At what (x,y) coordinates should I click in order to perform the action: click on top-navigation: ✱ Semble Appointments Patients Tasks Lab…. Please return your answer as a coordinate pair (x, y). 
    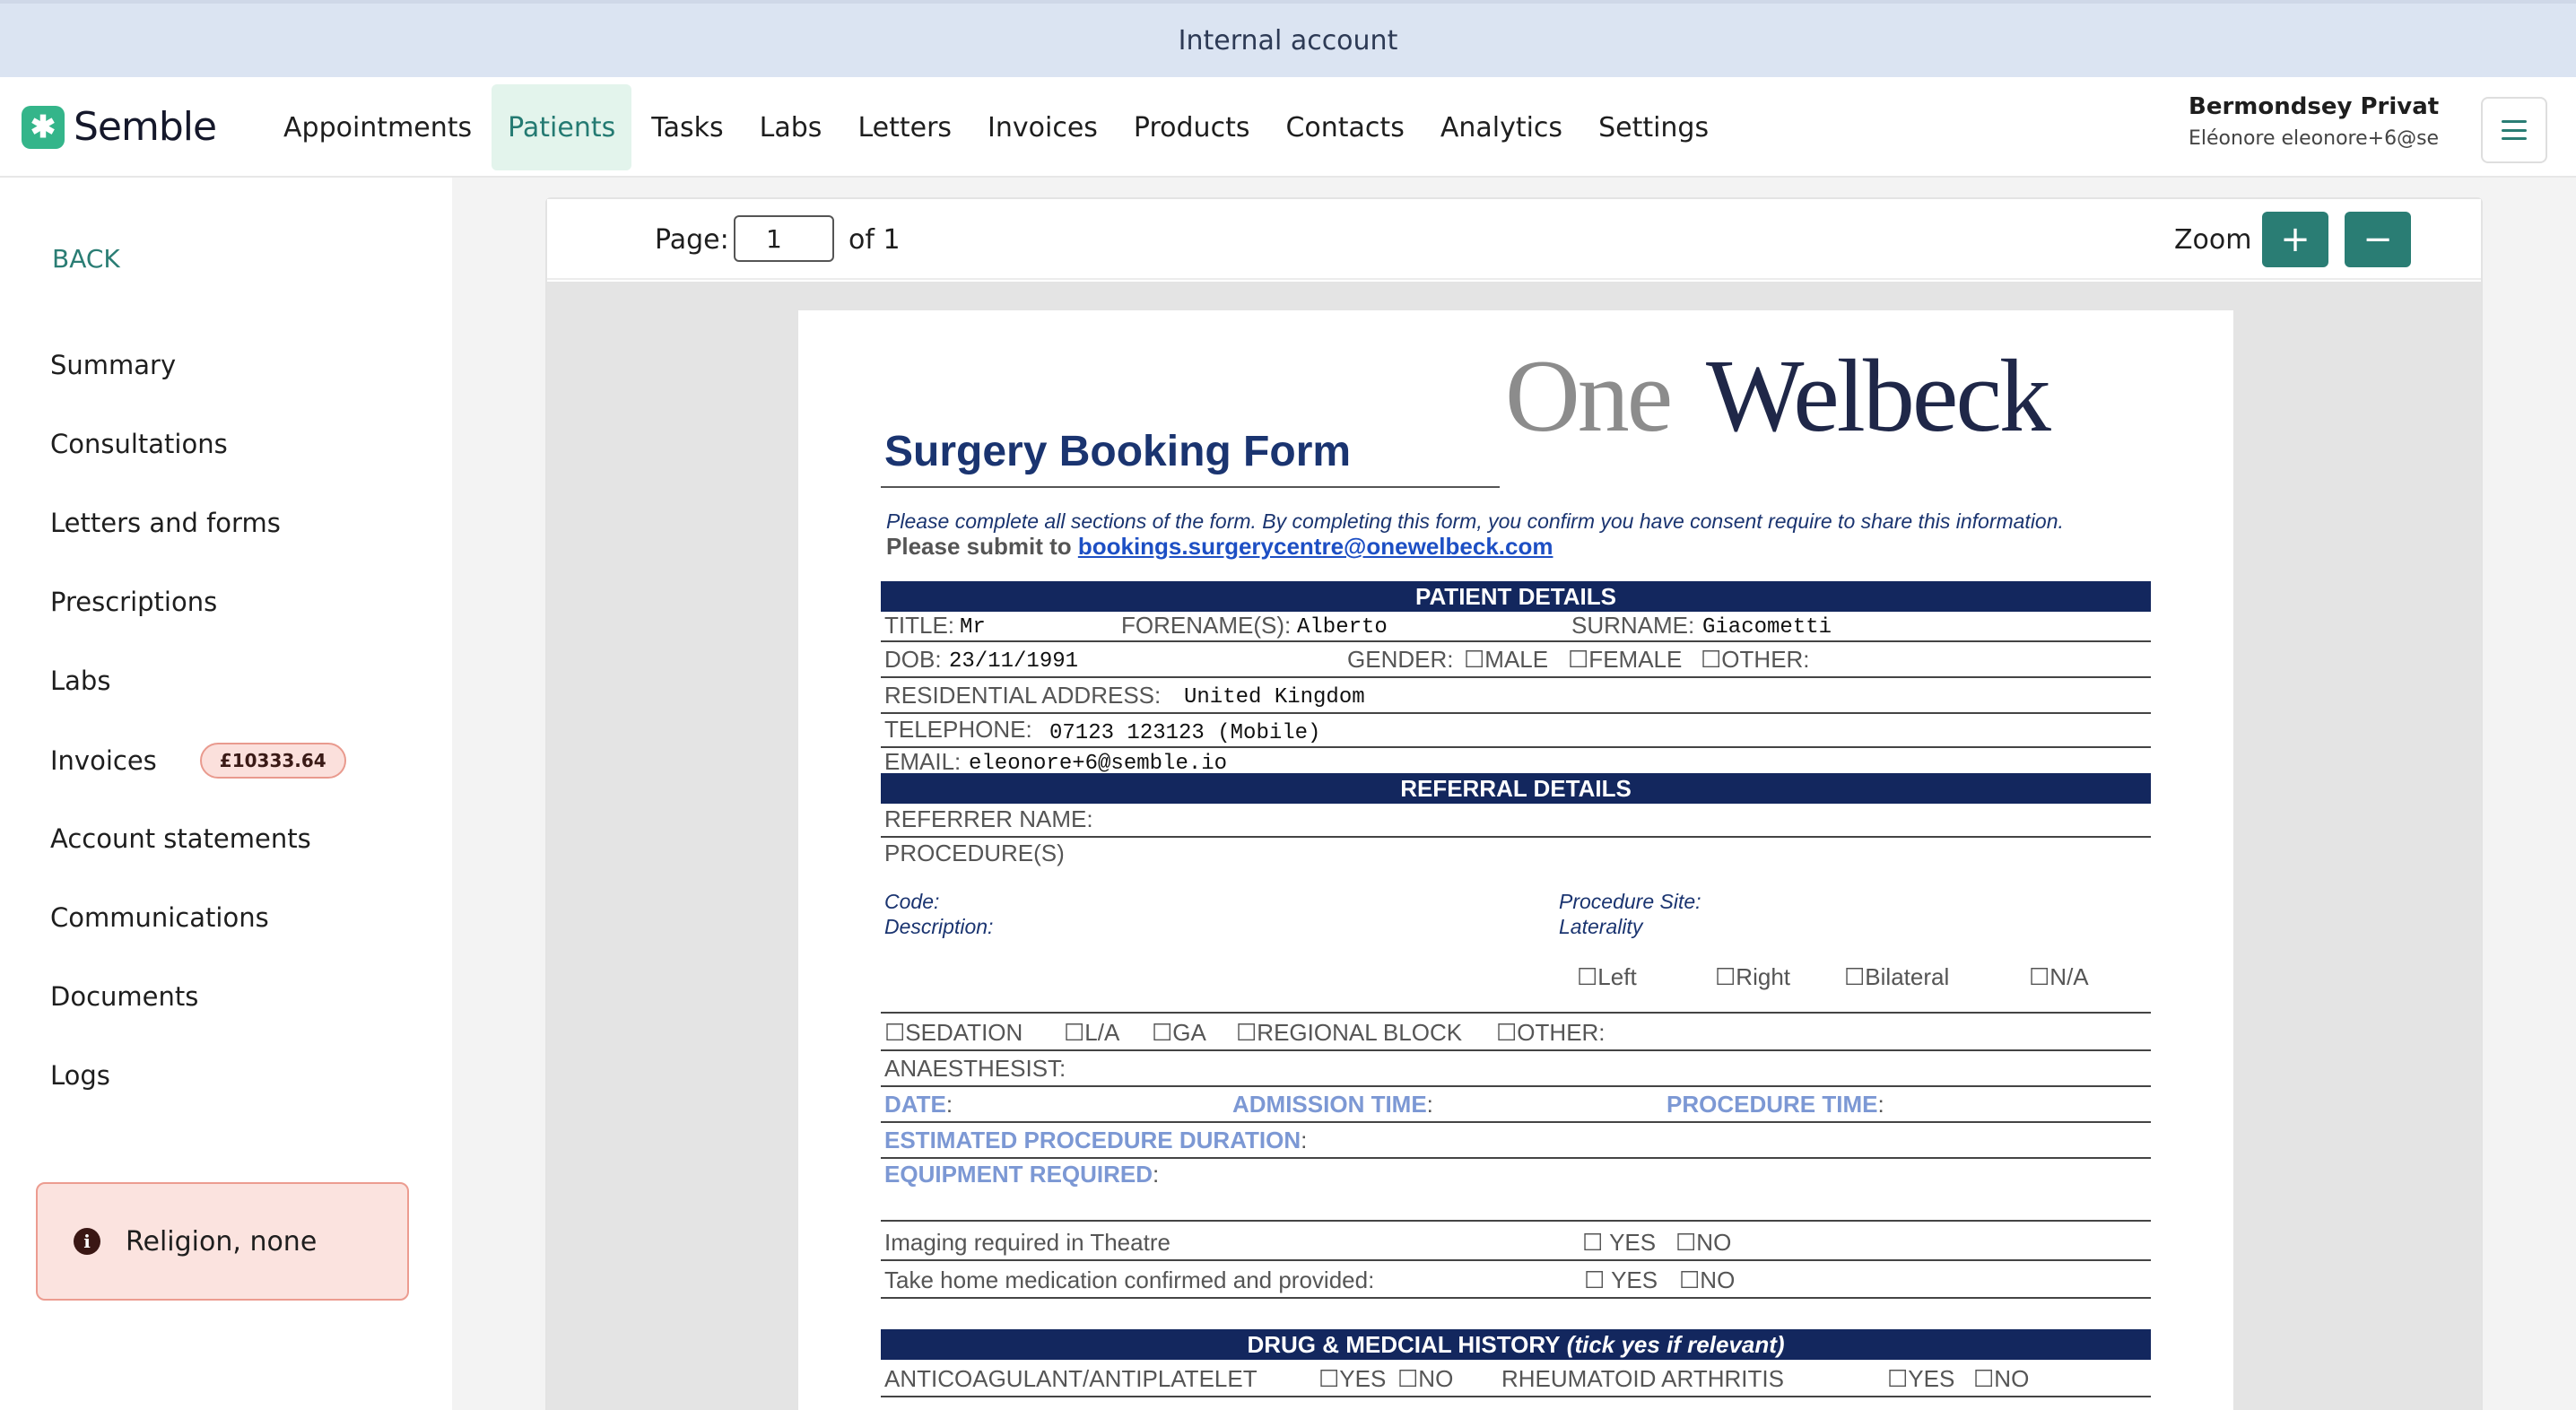
    Looking at the image, I should click on (1288, 128).